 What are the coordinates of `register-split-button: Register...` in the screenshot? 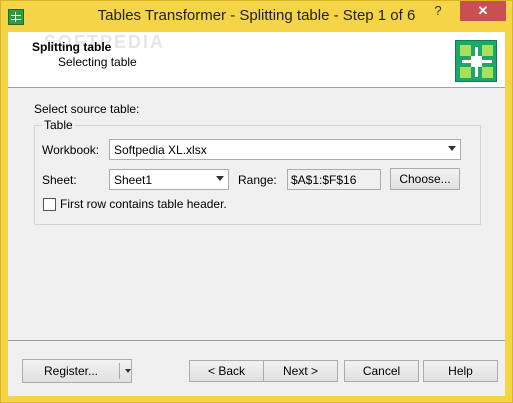 It's located at (77, 371).